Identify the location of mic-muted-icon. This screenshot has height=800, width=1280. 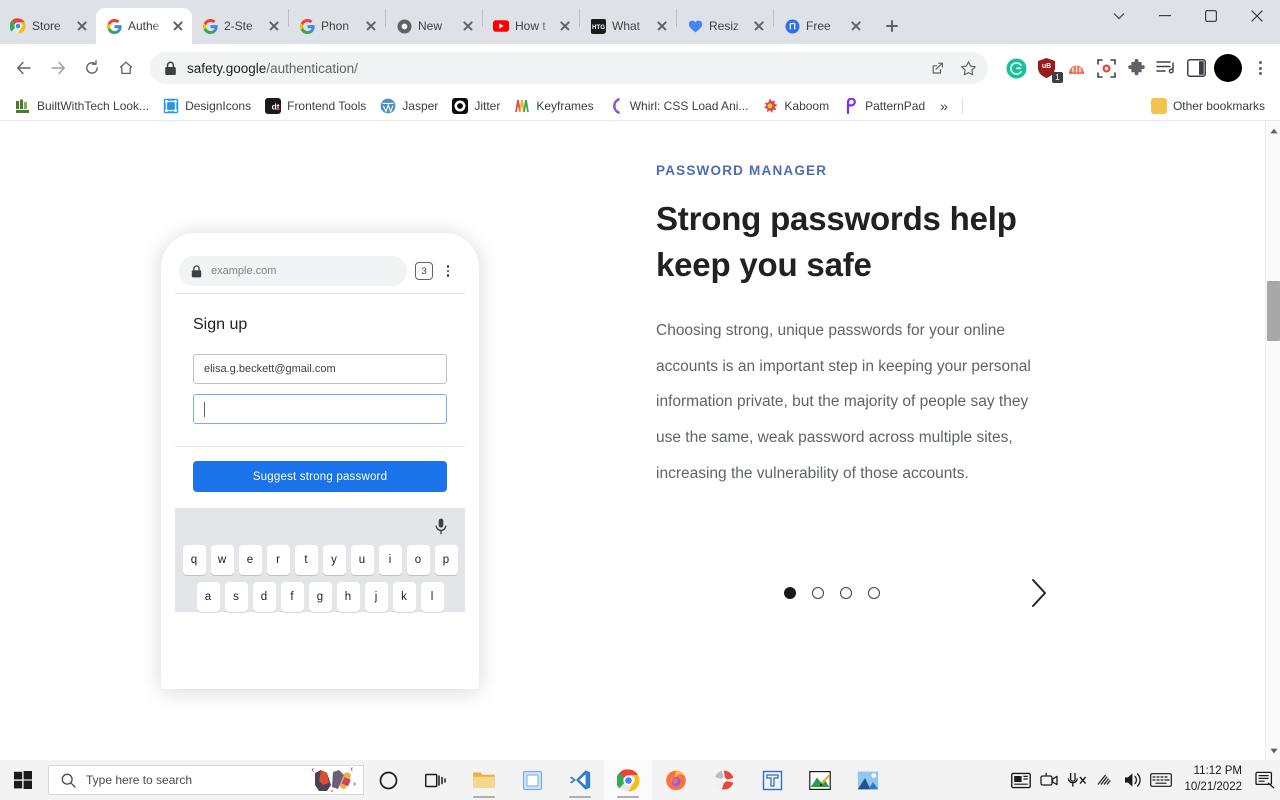
(1077, 780).